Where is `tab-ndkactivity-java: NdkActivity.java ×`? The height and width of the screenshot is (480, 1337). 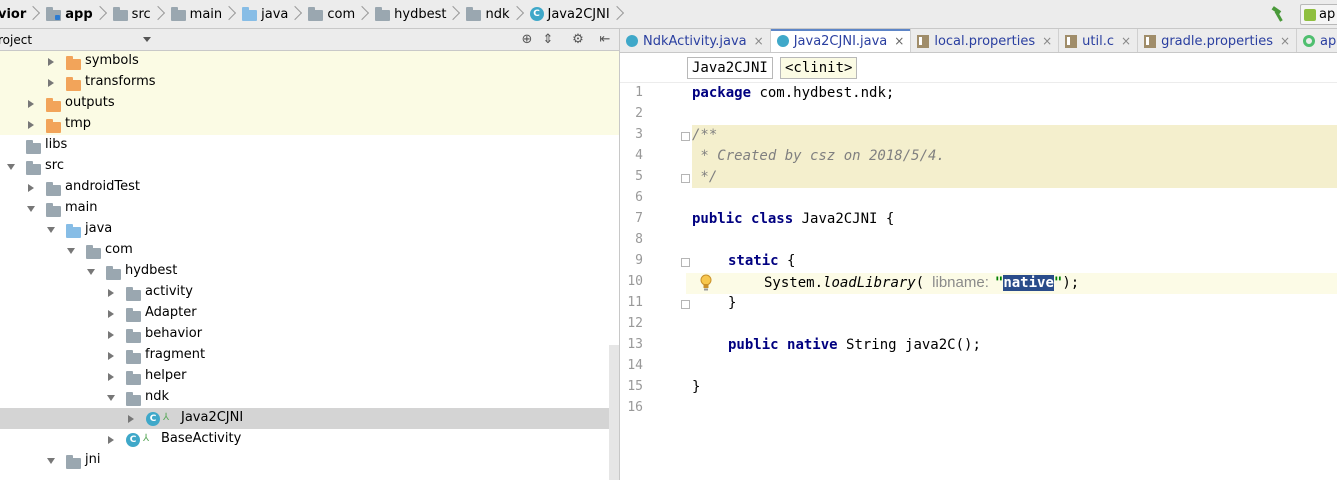
tab-ndkactivity-java: NdkActivity.java × is located at coordinates (695, 40).